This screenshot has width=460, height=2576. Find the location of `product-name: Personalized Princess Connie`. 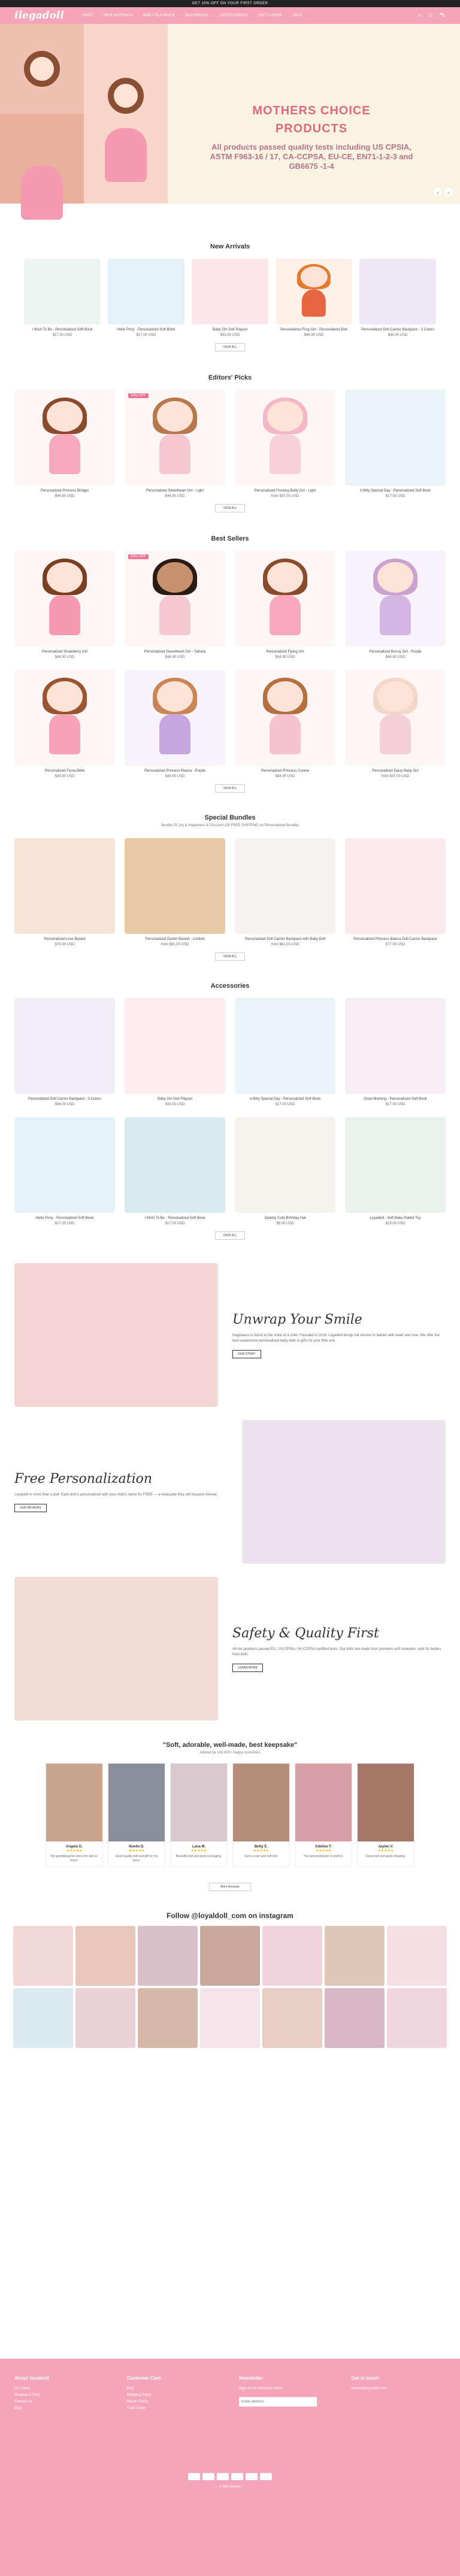

product-name: Personalized Princess Connie is located at coordinates (285, 771).